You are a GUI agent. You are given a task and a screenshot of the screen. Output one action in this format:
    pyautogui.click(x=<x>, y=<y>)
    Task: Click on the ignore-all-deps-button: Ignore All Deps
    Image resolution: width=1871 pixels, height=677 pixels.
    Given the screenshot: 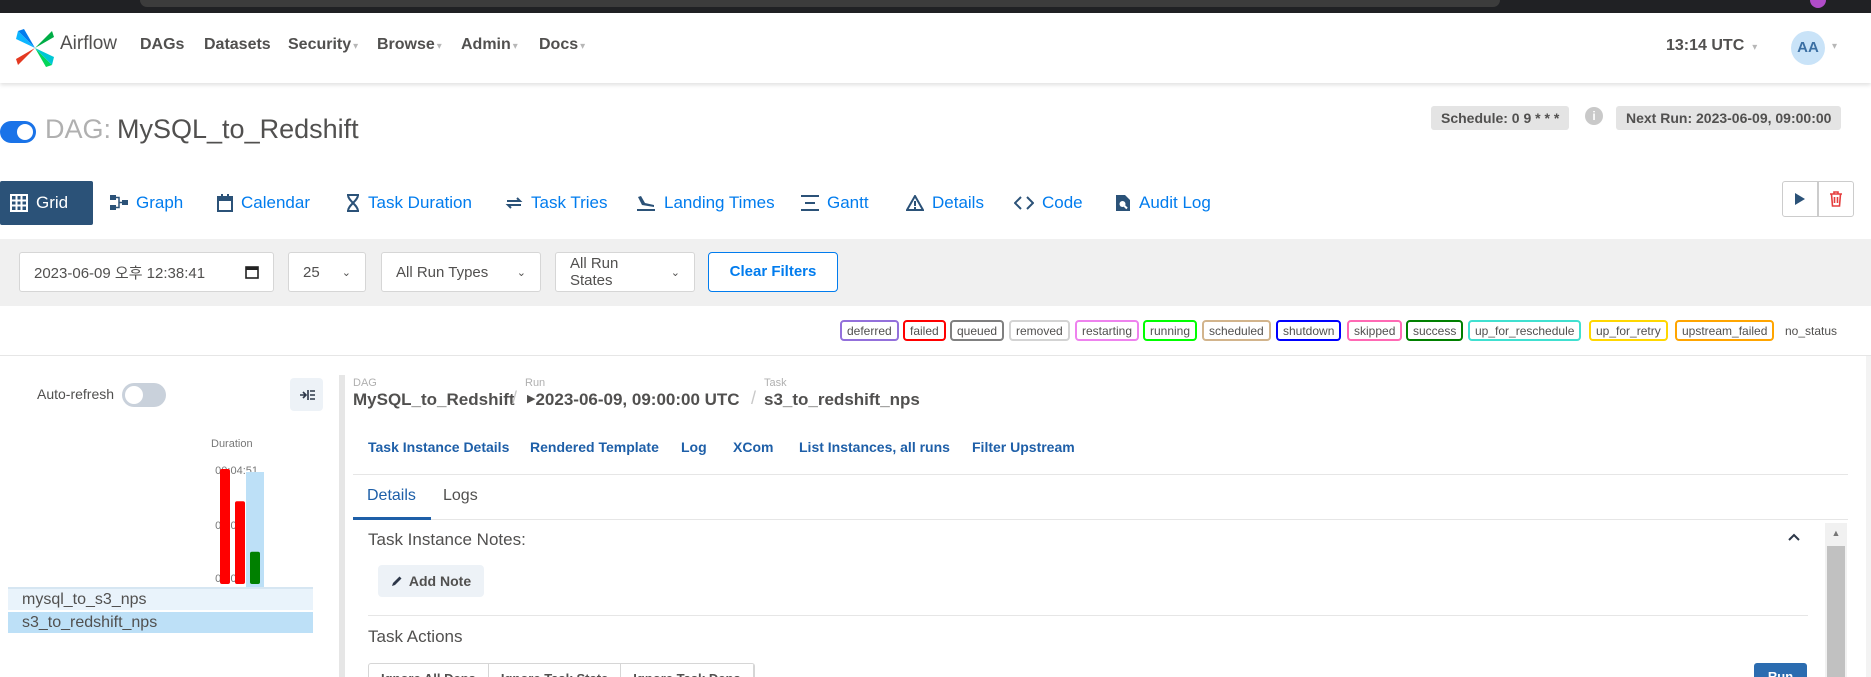 What is the action you would take?
    pyautogui.click(x=429, y=670)
    